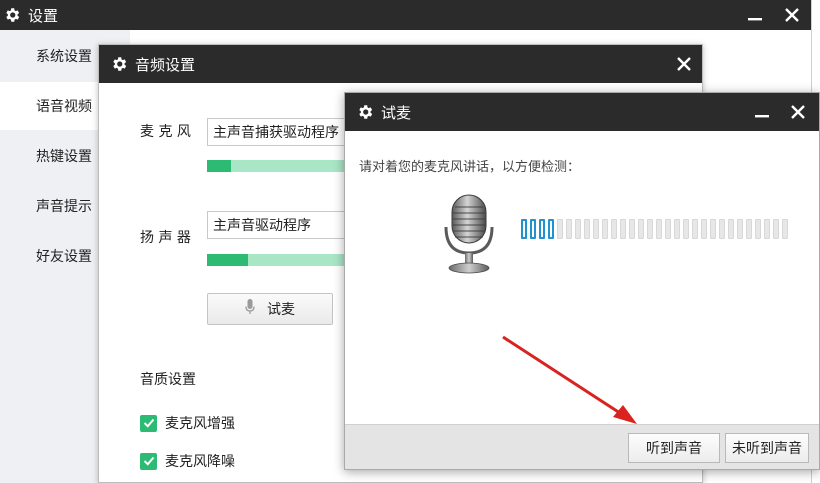 The image size is (820, 483). What do you see at coordinates (64, 107) in the screenshot?
I see `sidebar-item-label: 语音视频` at bounding box center [64, 107].